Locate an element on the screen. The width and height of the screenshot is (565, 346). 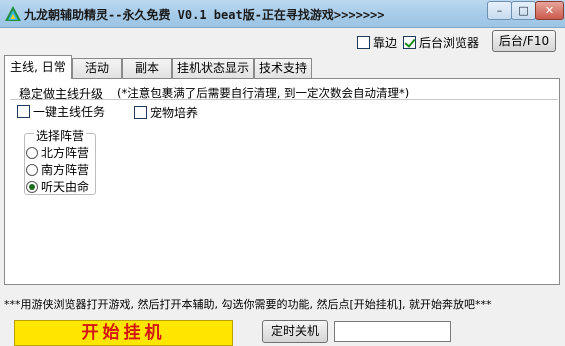
start-idle-button: 开始挂机 is located at coordinates (123, 333).